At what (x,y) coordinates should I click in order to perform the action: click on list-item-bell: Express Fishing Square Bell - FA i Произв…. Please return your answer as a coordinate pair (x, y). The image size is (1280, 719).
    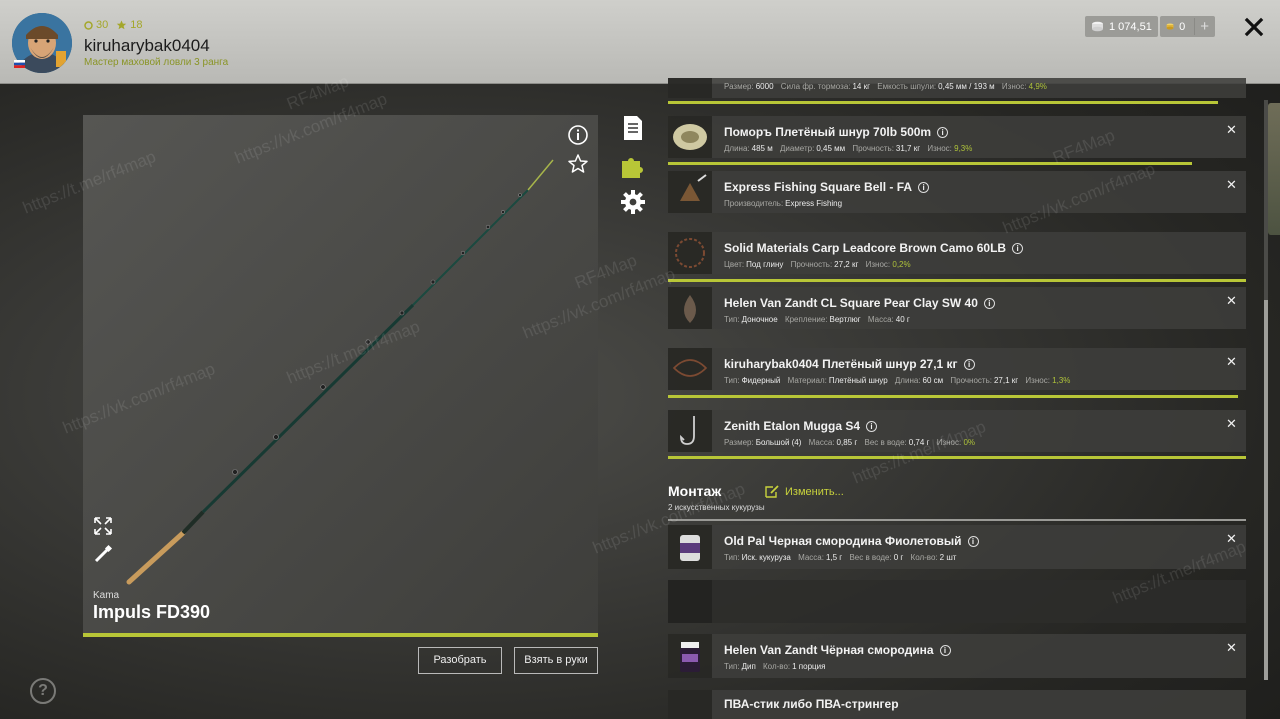
    Looking at the image, I should click on (957, 192).